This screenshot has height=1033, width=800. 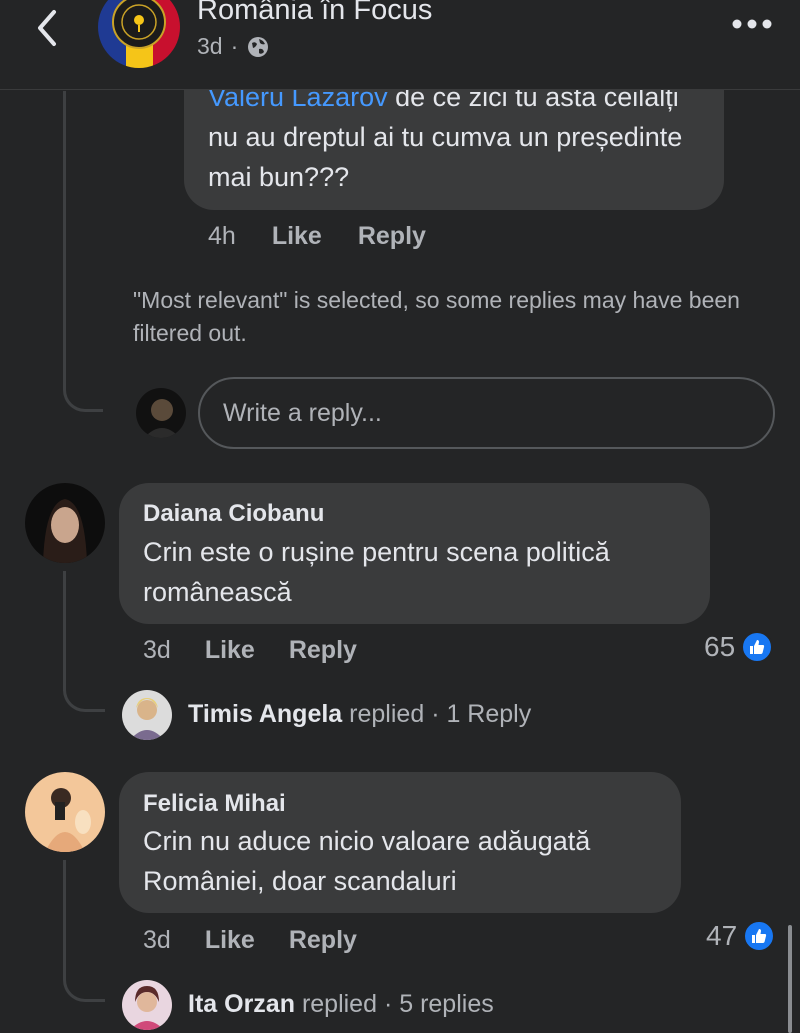 I want to click on reply-count: · 1 Reply, so click(x=481, y=714).